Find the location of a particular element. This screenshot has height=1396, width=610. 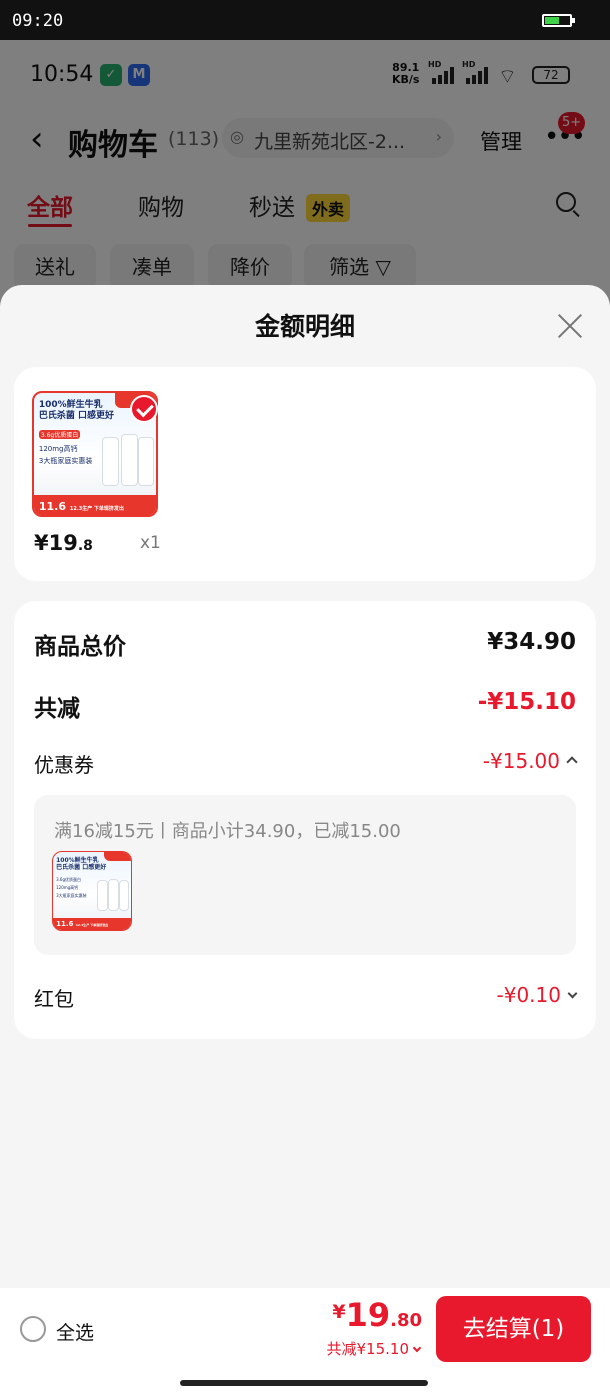

red-packet-value: -¥0.10 is located at coordinates (528, 995).